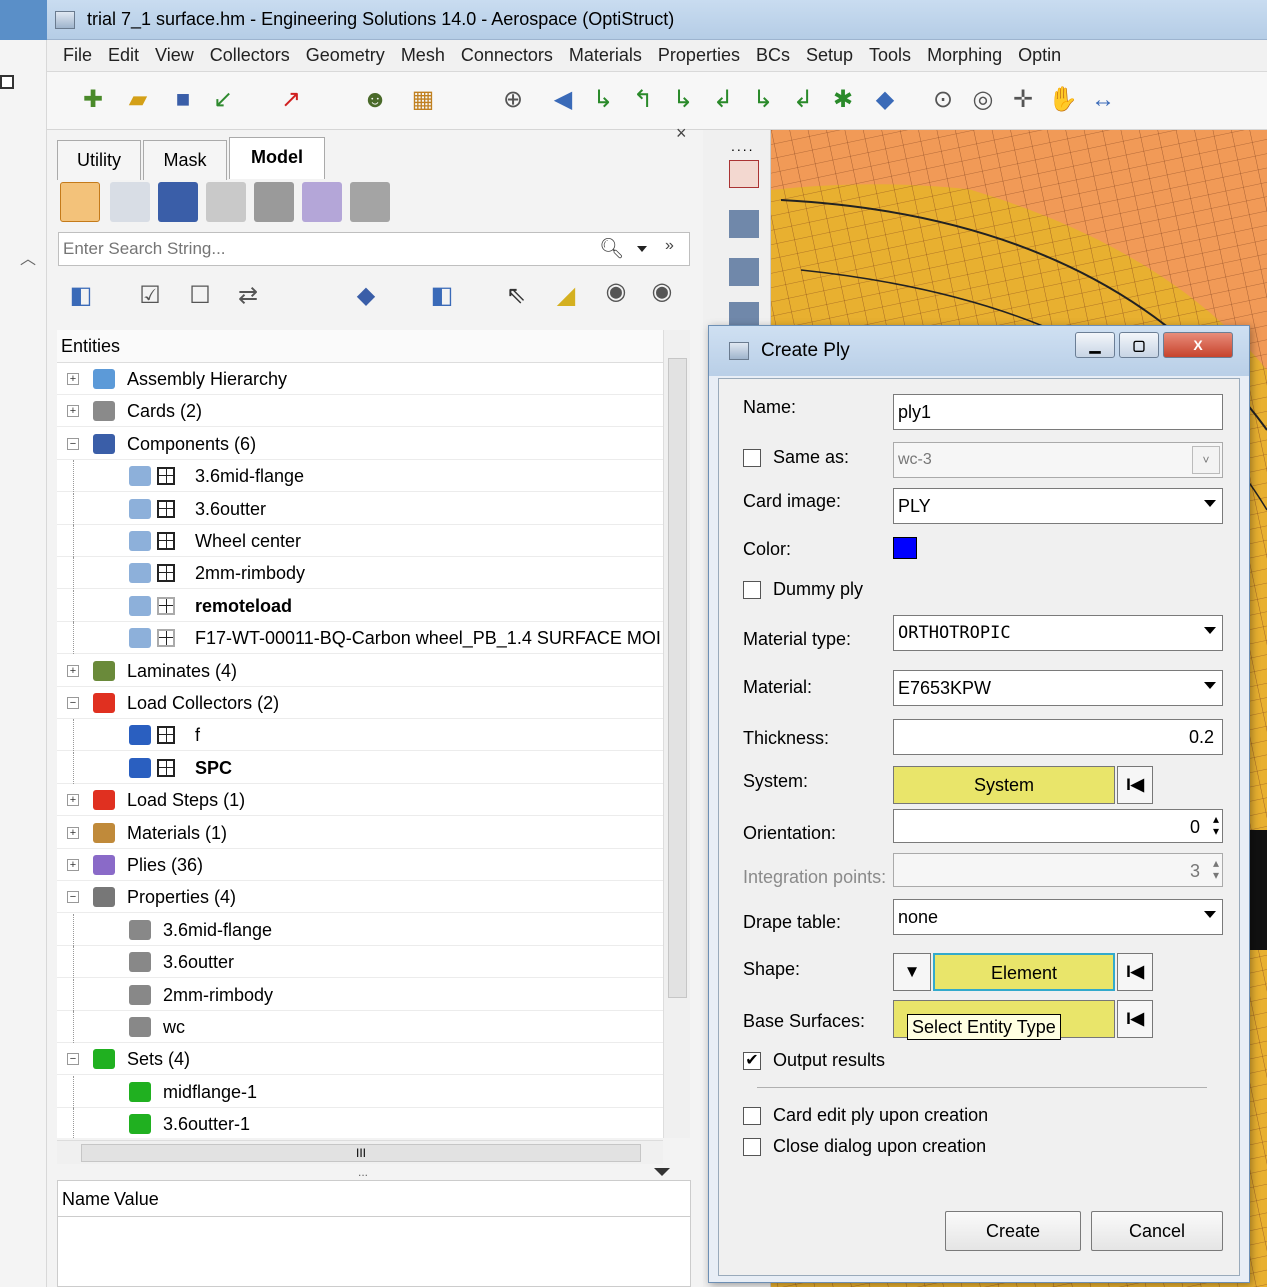 Image resolution: width=1267 pixels, height=1287 pixels. What do you see at coordinates (833, 55) in the screenshot?
I see `menu-setup: Setup` at bounding box center [833, 55].